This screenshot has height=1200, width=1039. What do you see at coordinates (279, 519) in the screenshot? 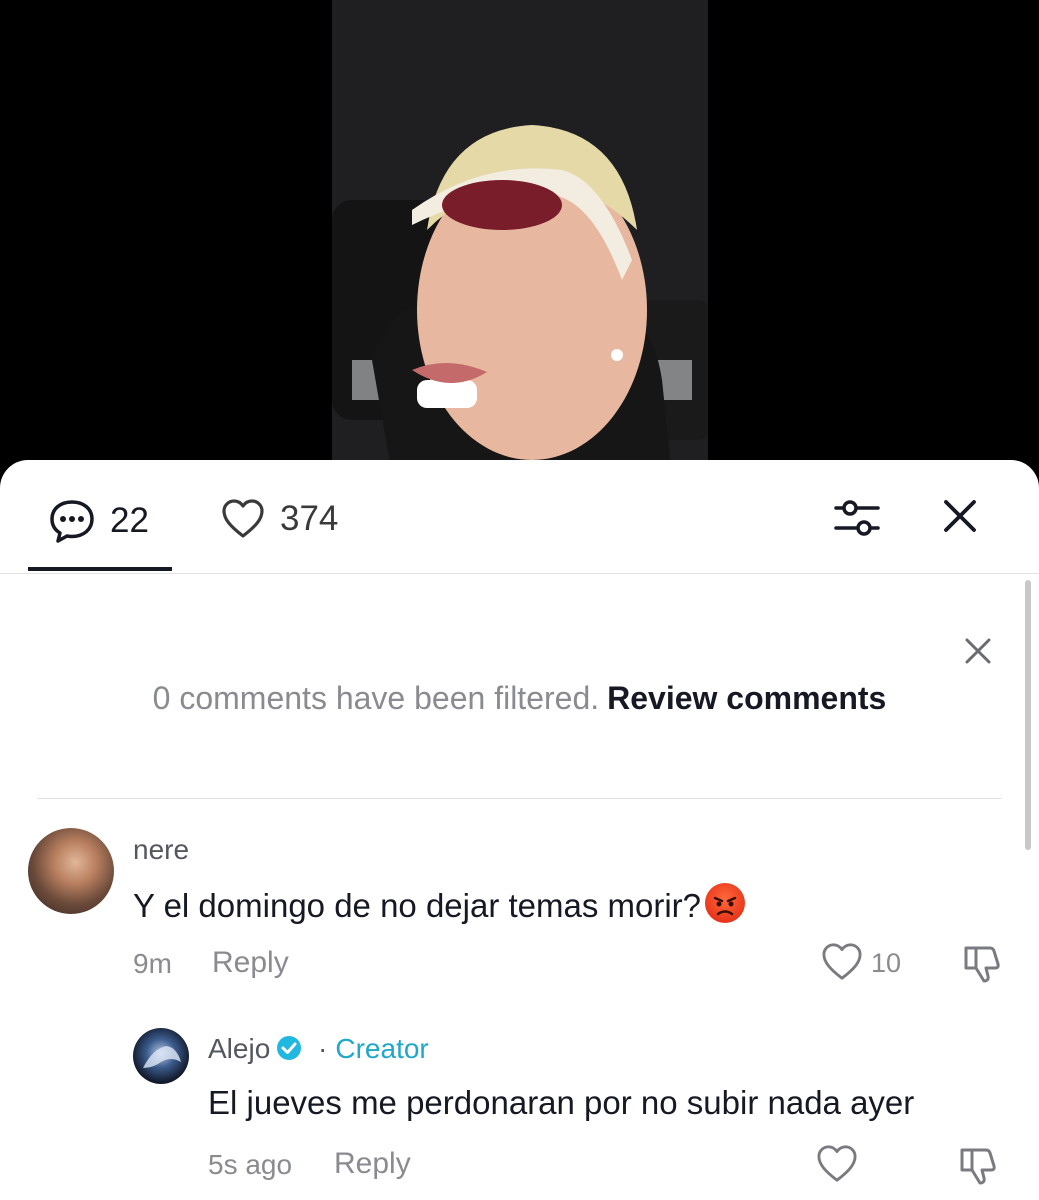
I see `tab-likes: 374` at bounding box center [279, 519].